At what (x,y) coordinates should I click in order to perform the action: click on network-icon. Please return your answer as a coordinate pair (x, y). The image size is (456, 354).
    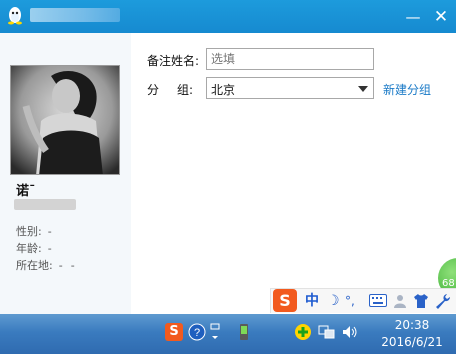
    Looking at the image, I should click on (327, 332).